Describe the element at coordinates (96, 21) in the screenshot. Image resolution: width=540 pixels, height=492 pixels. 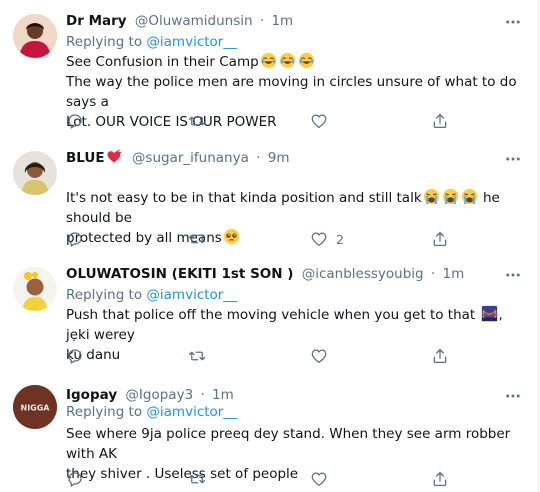
I see `display-name: Dr Mary` at that location.